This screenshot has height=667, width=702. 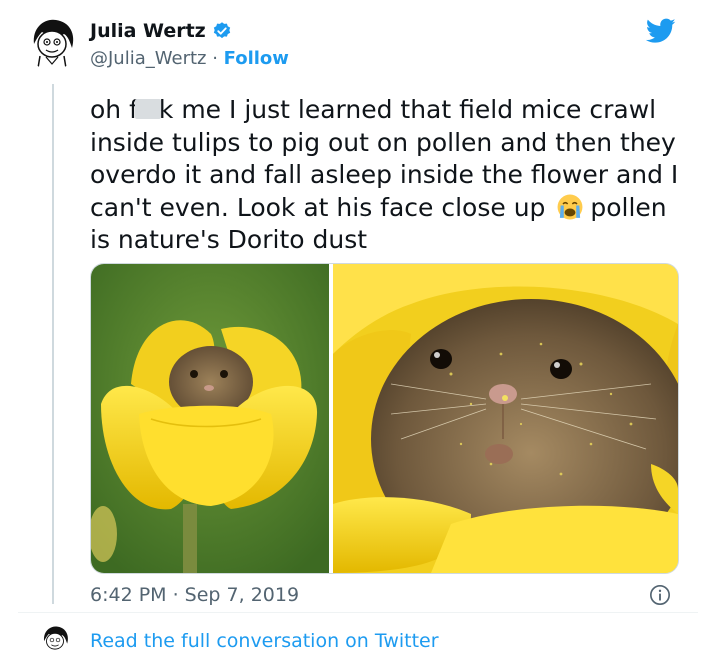 I want to click on footer-avatar, so click(x=55, y=640).